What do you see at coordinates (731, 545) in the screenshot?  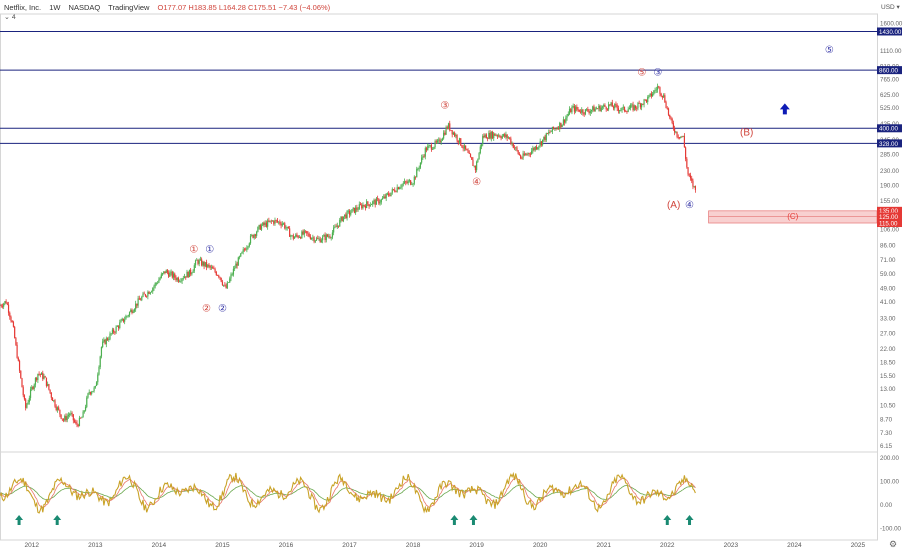 I see `x-tick-label: 2023` at bounding box center [731, 545].